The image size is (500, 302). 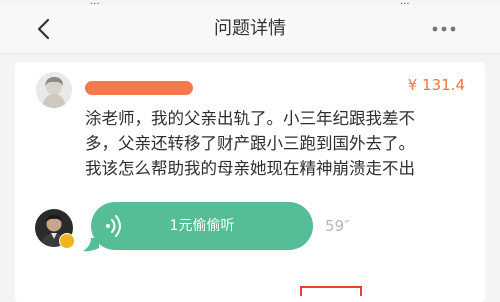 What do you see at coordinates (250, 118) in the screenshot?
I see `question-line: 涂老师，我的父亲出轨了。小三年纪跟我差不` at bounding box center [250, 118].